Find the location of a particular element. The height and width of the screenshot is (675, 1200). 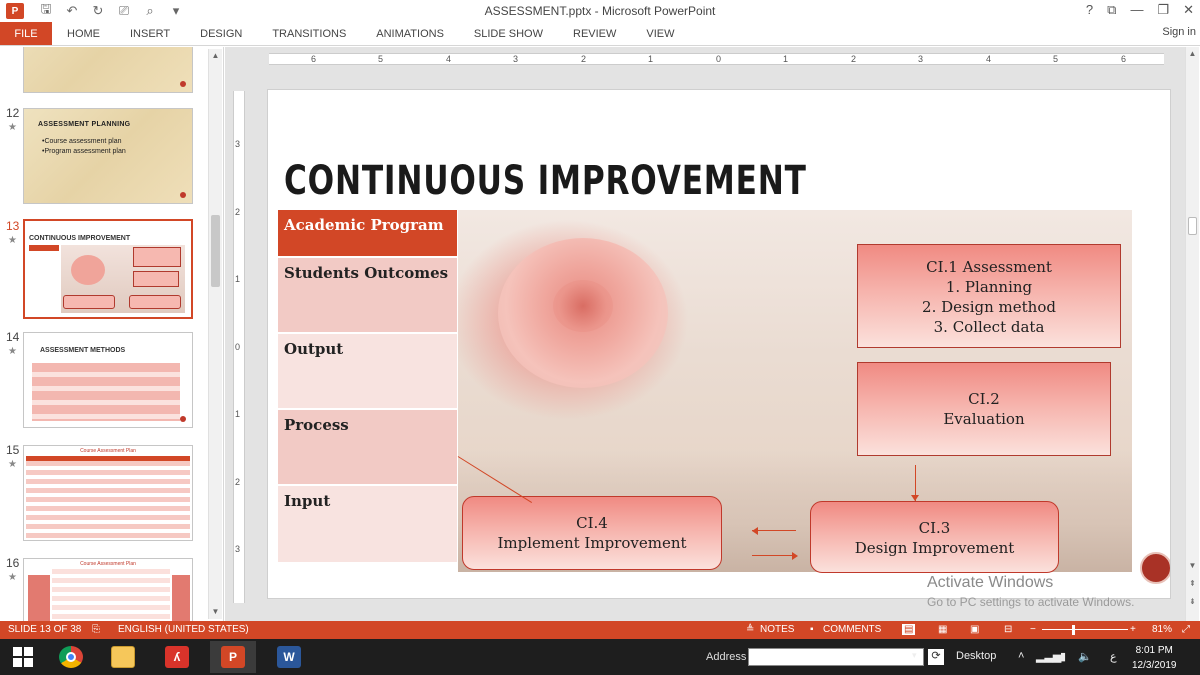

address-input is located at coordinates (836, 657).